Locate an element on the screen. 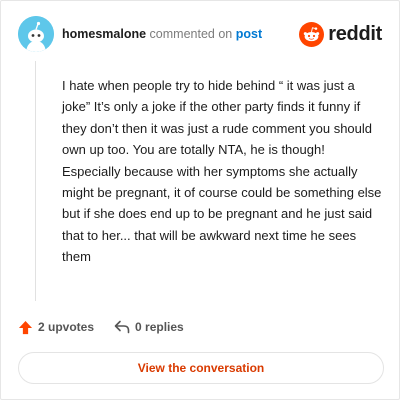  avatar is located at coordinates (36, 34).